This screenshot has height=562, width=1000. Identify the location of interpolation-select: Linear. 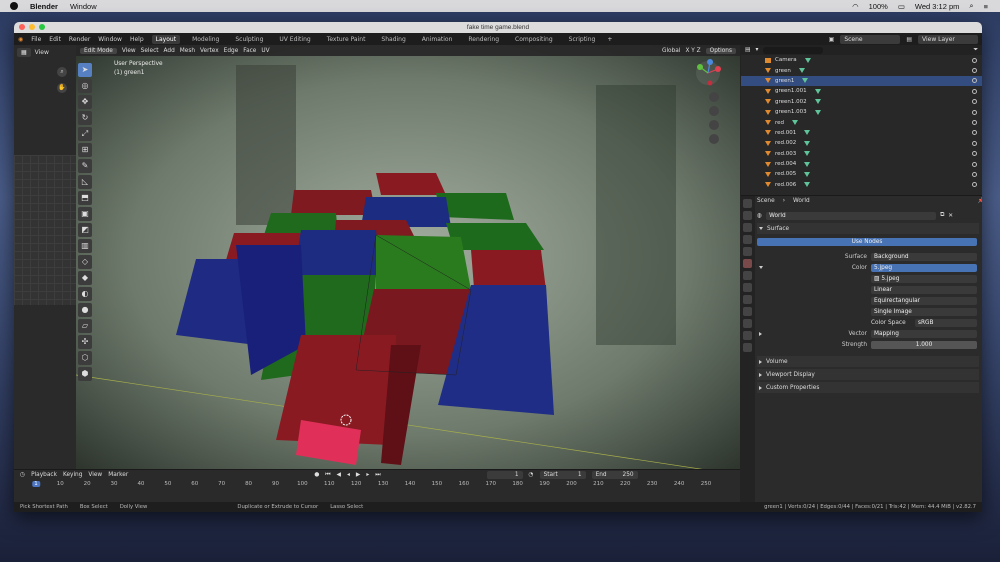
(924, 289).